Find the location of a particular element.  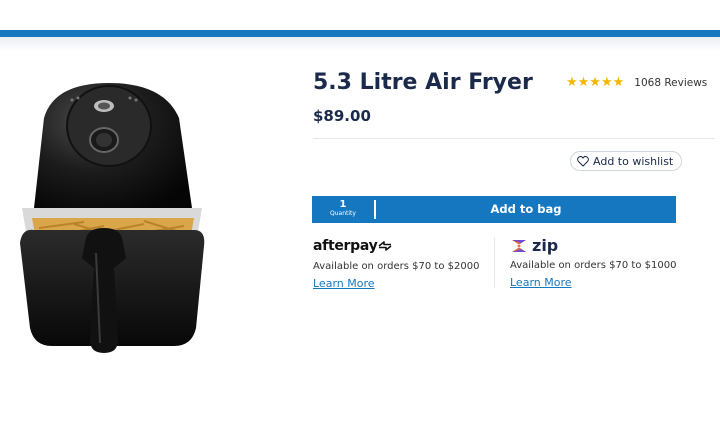

heart-icon is located at coordinates (583, 161).